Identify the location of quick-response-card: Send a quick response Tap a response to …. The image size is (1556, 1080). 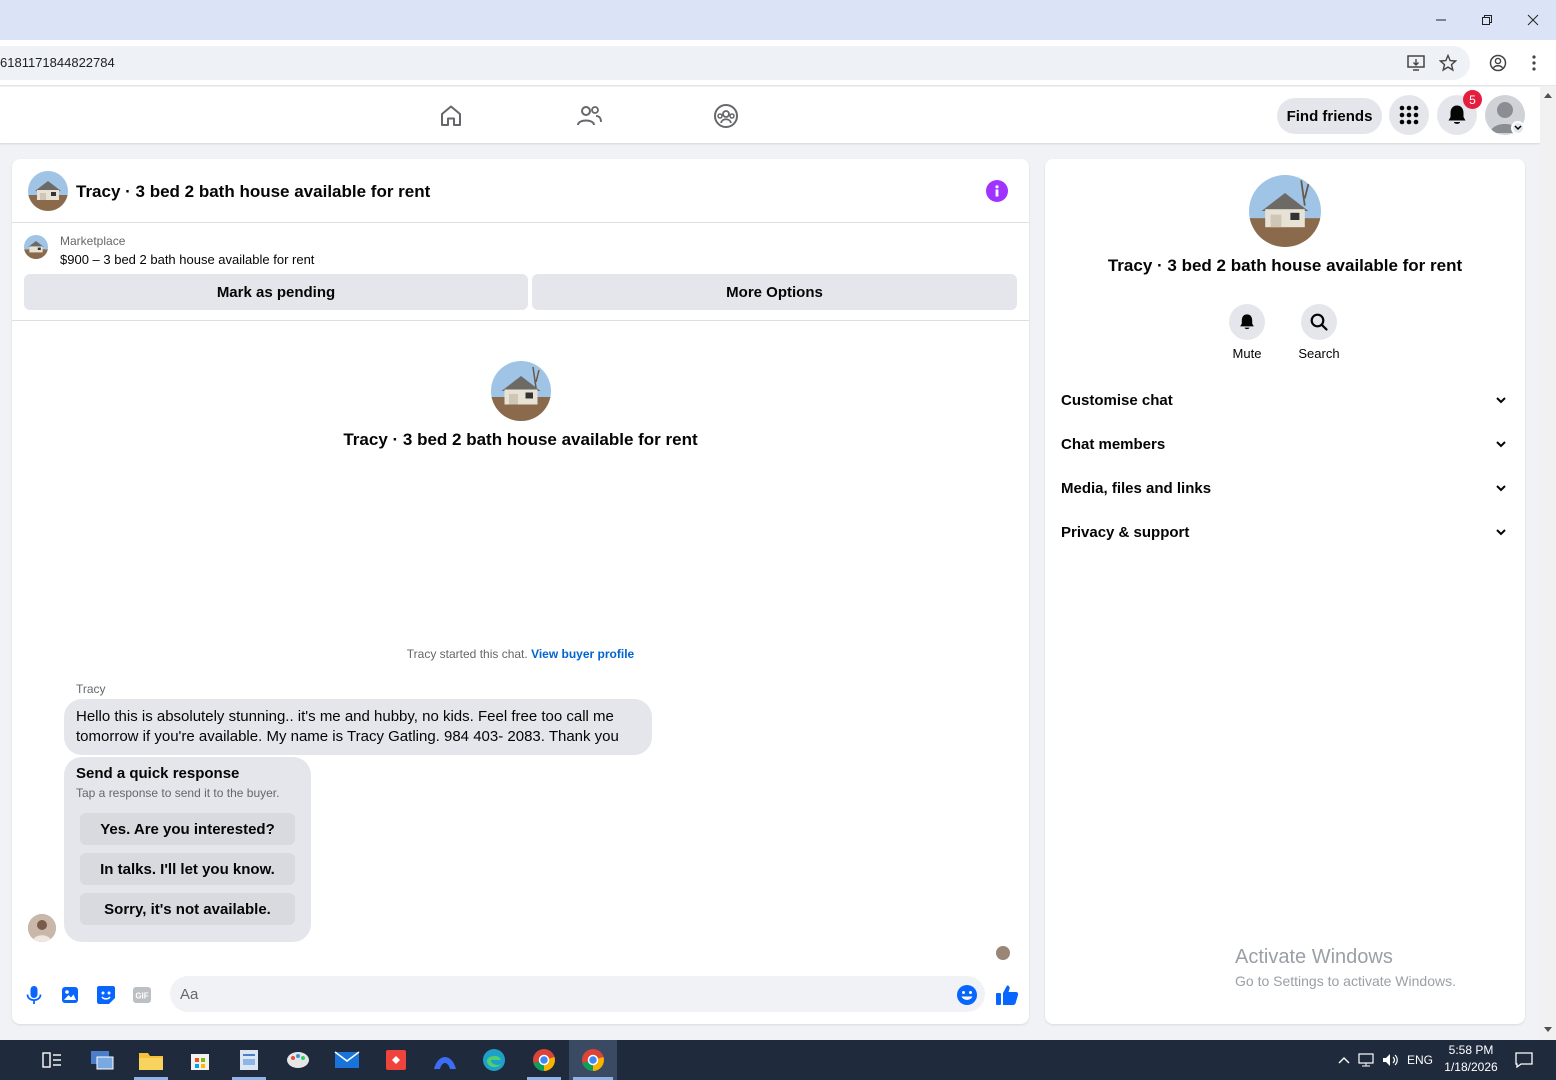
(187, 849).